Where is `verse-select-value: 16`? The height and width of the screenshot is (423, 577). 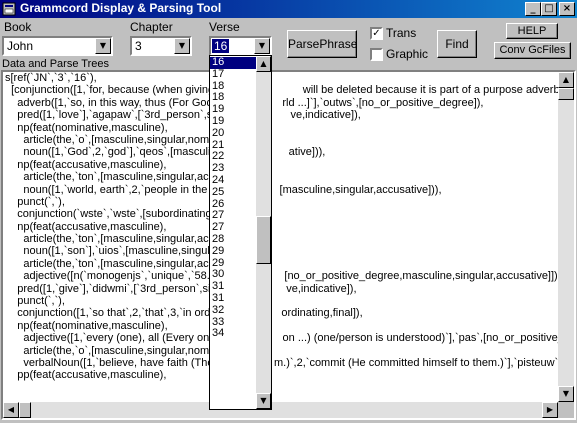
verse-select-value: 16 is located at coordinates (221, 46).